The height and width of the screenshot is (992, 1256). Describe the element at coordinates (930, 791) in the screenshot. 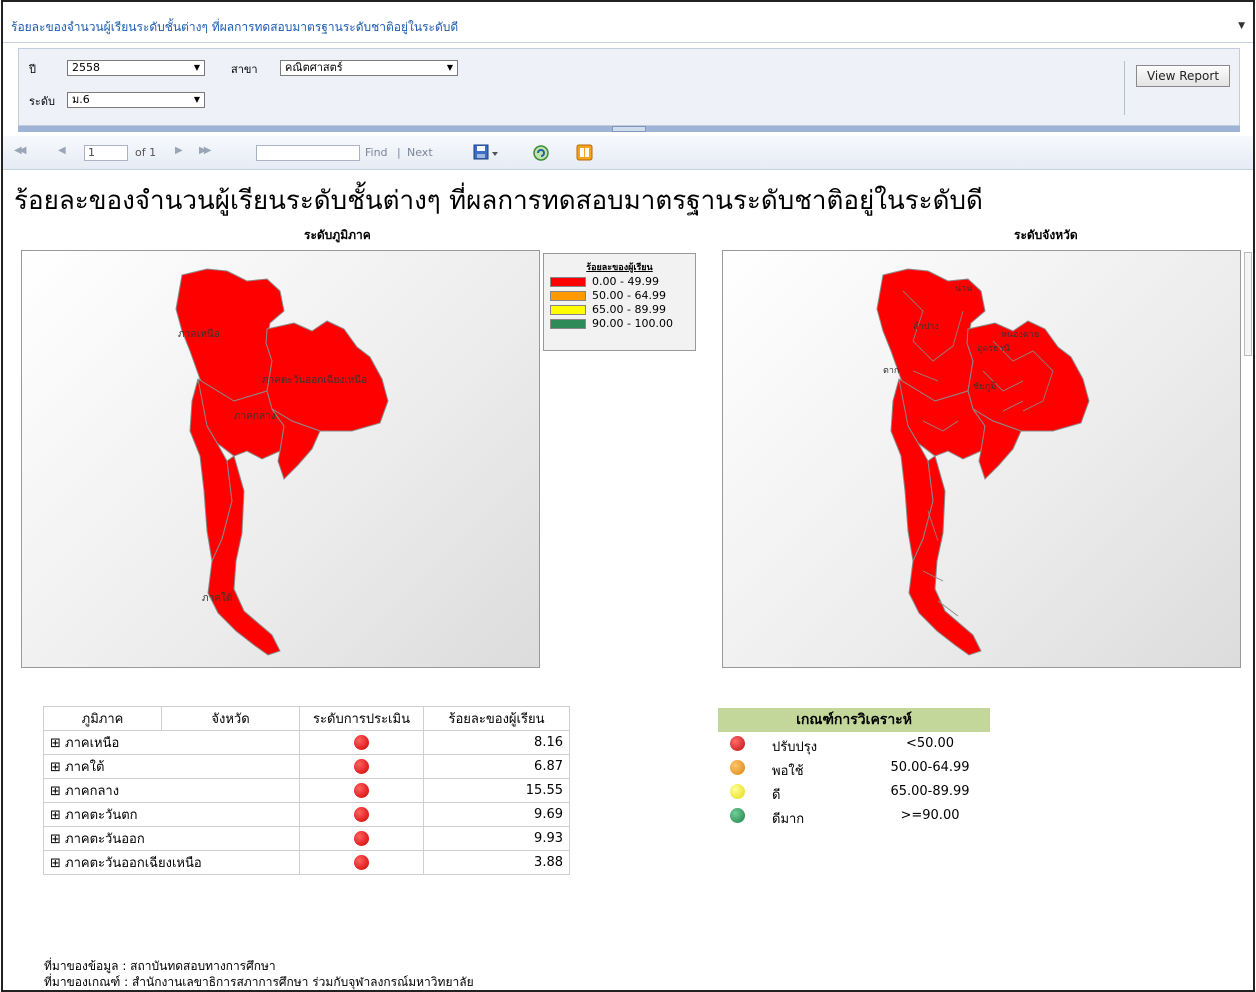

I see `criteria-range: 65.00-89.99` at that location.